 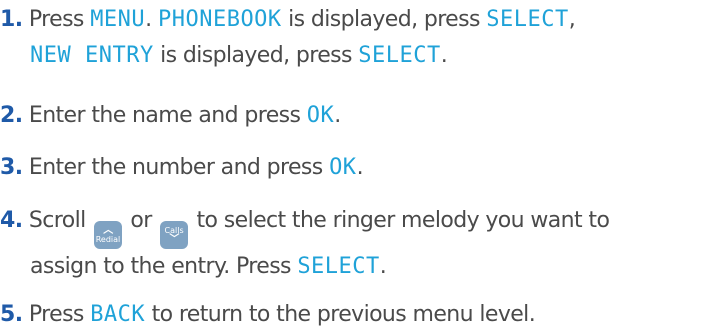 What do you see at coordinates (7, 19) in the screenshot?
I see `step-number: 1` at bounding box center [7, 19].